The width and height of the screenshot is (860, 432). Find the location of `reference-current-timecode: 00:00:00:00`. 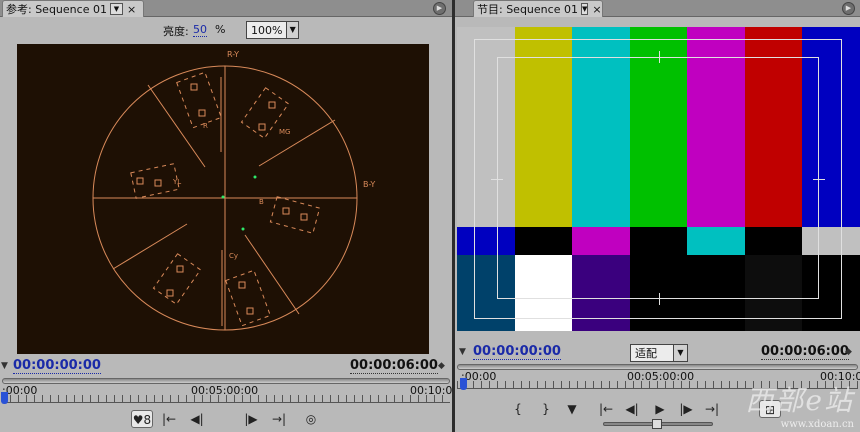

reference-current-timecode: 00:00:00:00 is located at coordinates (57, 366).